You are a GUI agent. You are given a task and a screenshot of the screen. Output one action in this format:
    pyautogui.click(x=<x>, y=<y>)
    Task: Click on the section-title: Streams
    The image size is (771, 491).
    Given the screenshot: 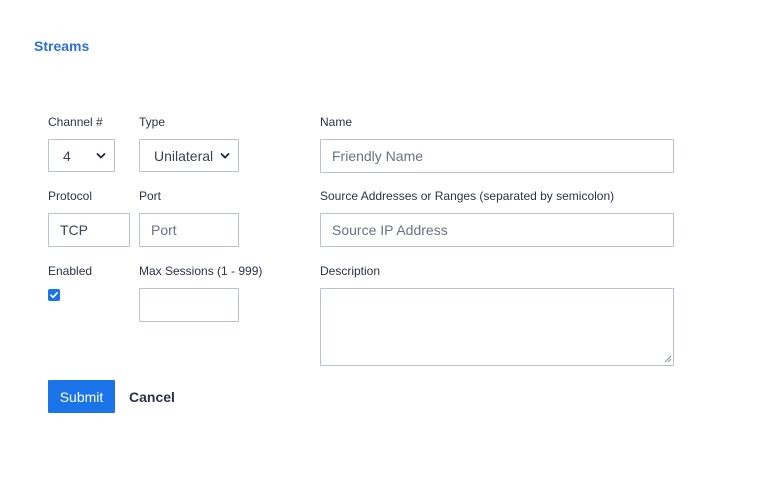 What is the action you would take?
    pyautogui.click(x=62, y=46)
    